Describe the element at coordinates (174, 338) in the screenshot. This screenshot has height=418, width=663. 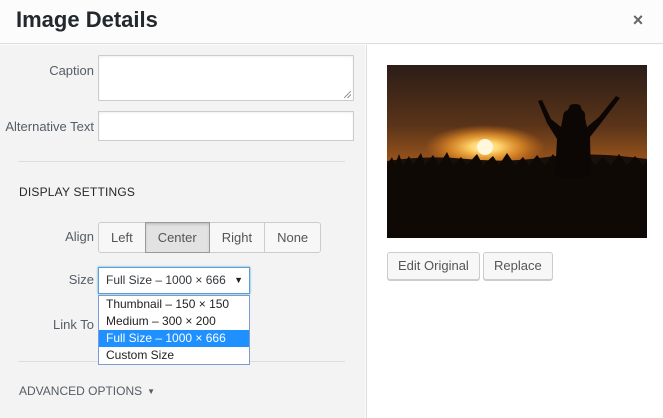
I see `size-option-full: Full Size – 1000 × 666` at that location.